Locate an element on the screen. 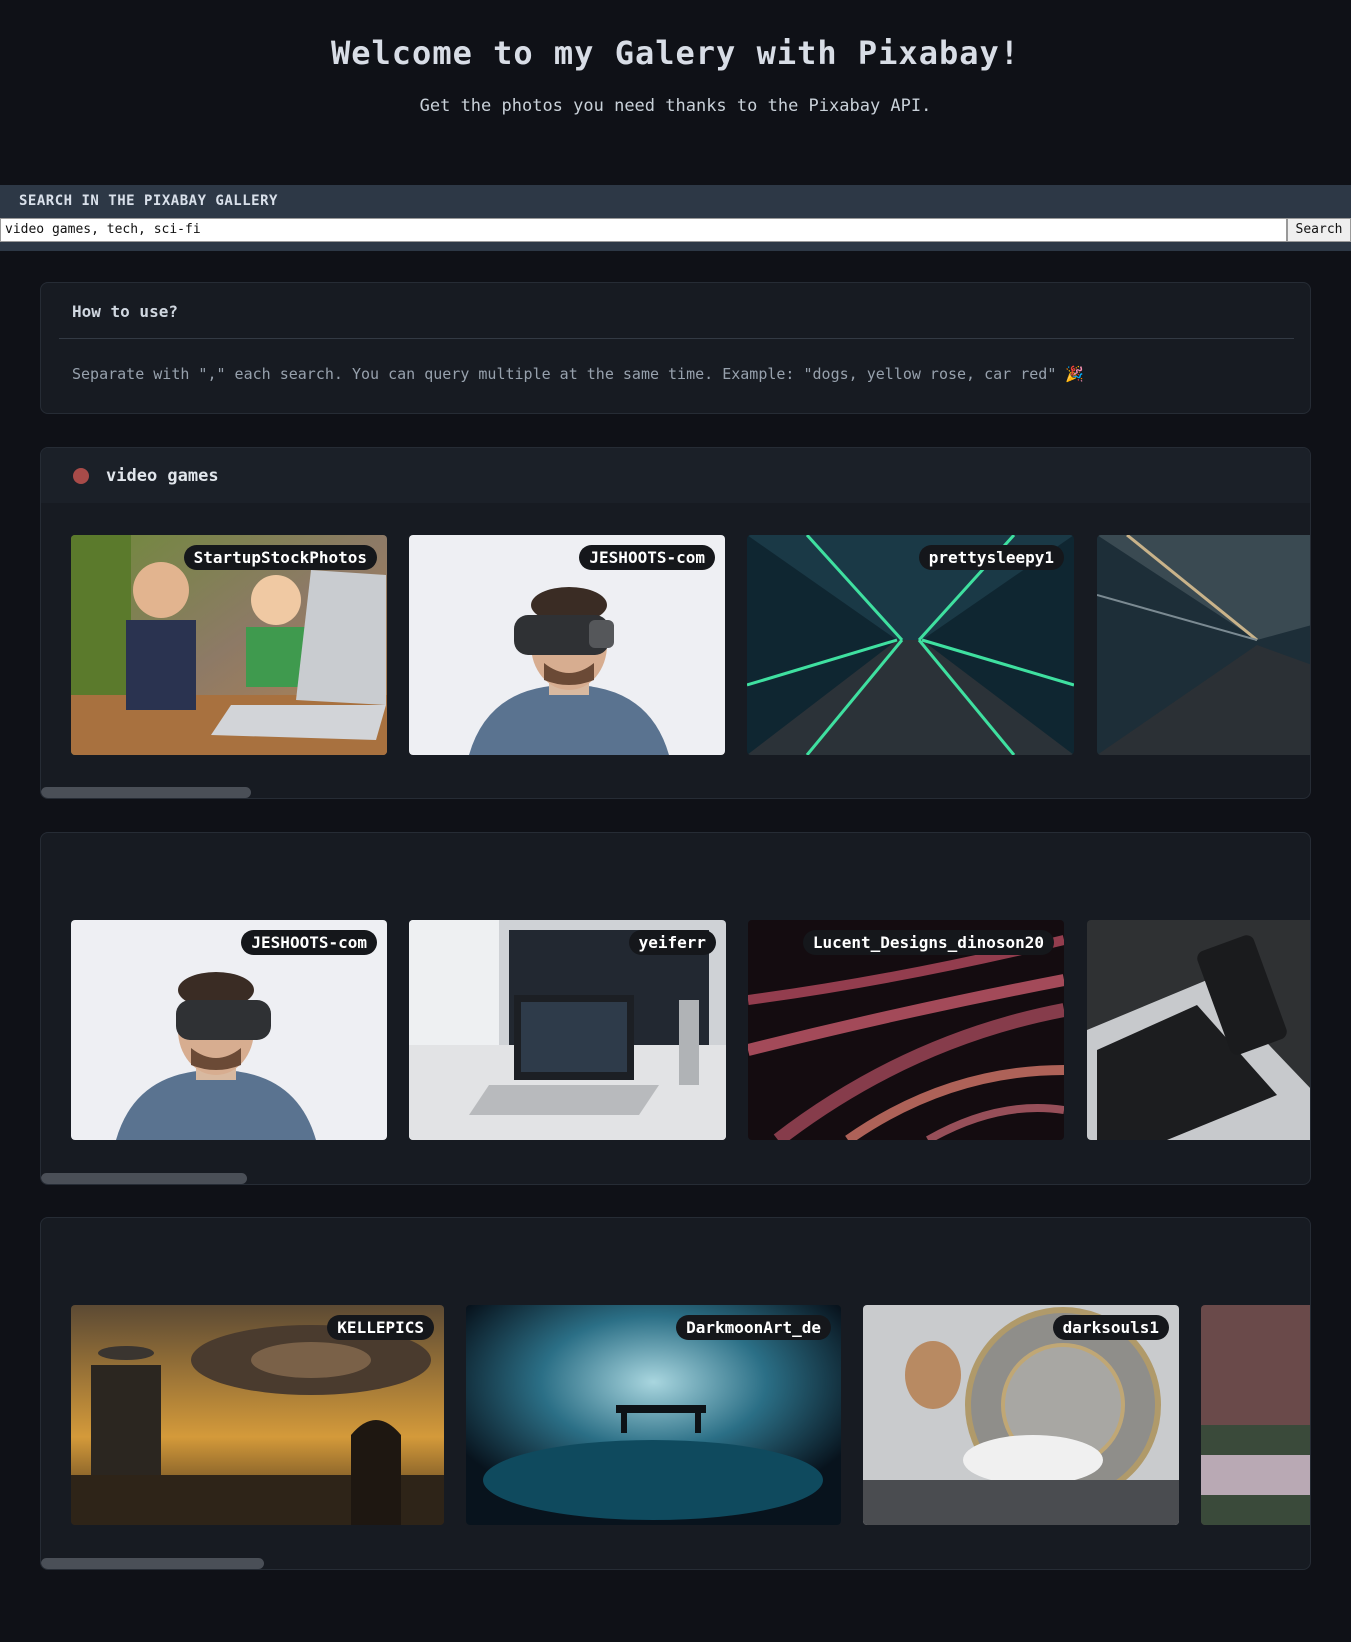 The height and width of the screenshot is (1642, 1351). author-tag: DarkmoonArt_de is located at coordinates (753, 1327).